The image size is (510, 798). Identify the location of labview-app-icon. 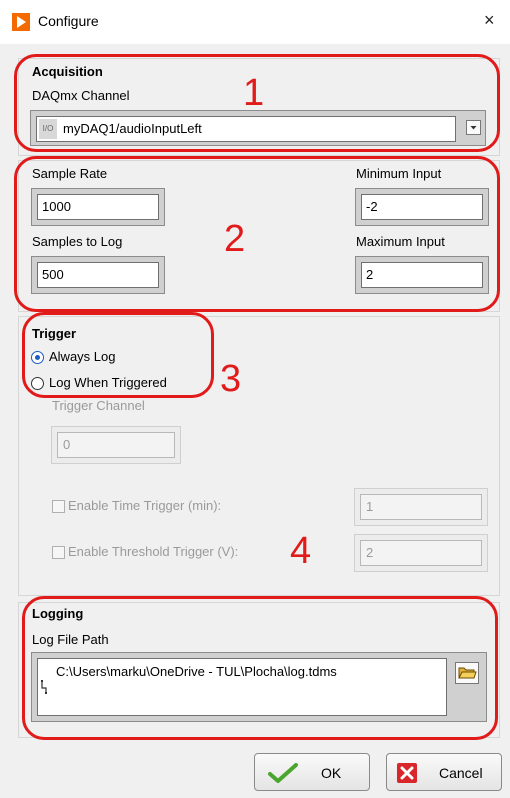
(21, 22).